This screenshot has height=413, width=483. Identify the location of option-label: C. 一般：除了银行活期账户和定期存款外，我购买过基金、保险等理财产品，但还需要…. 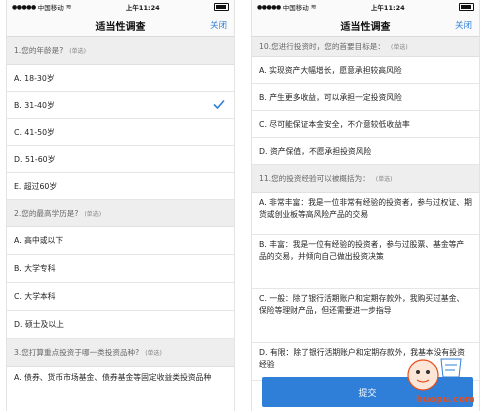
(362, 304).